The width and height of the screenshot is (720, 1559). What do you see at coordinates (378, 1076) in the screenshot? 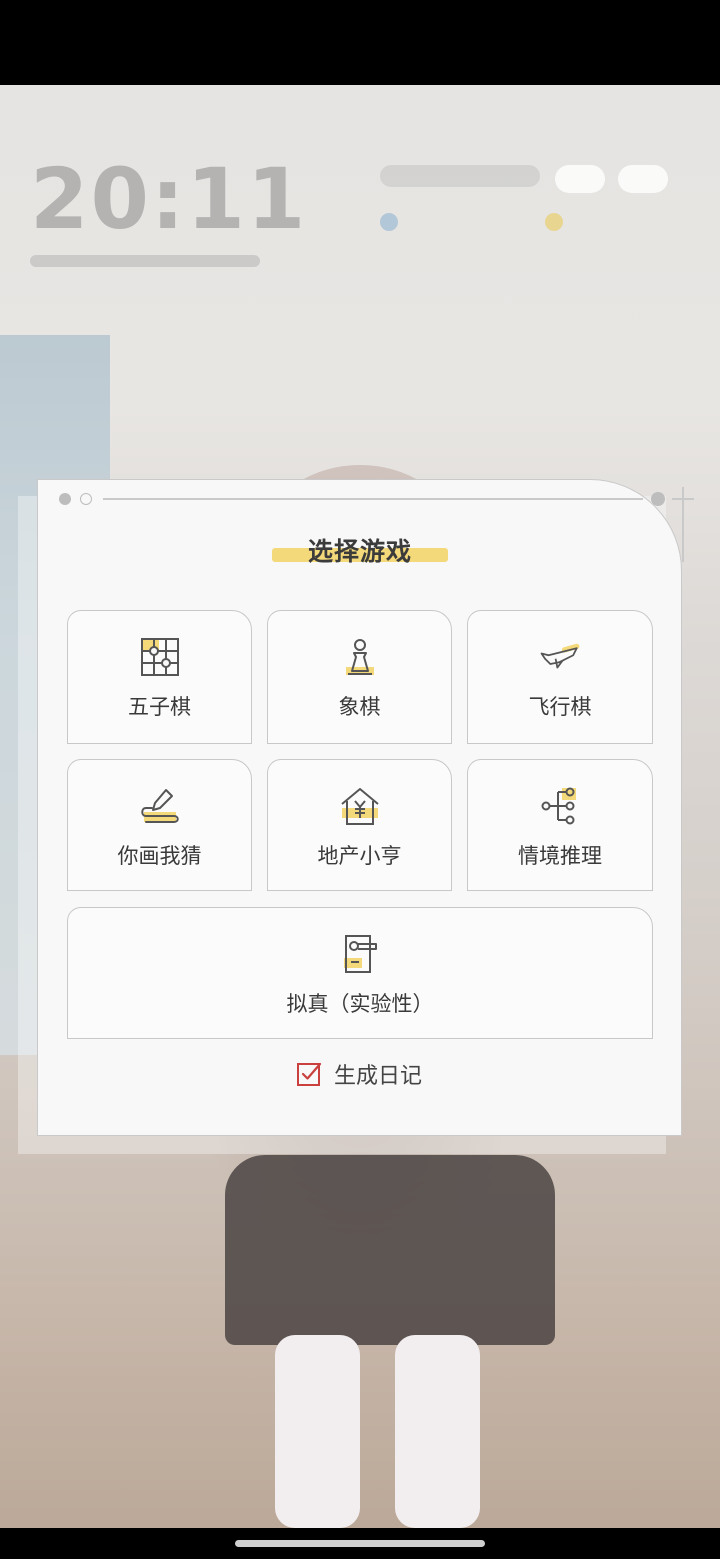
I see `generate-diary-label: 生成日记` at bounding box center [378, 1076].